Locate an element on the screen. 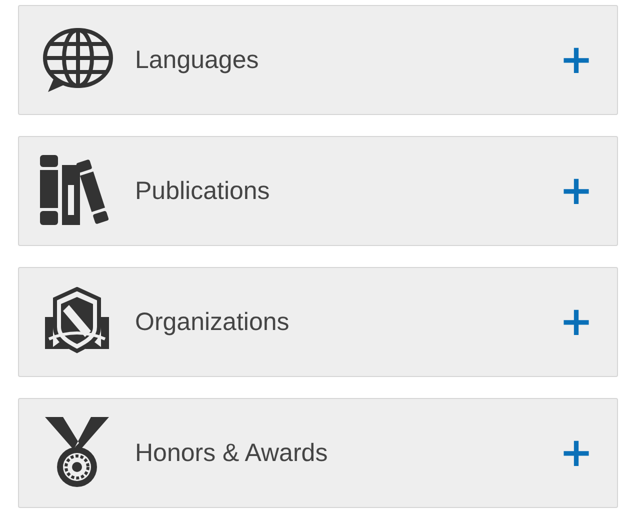 Image resolution: width=620 pixels, height=512 pixels. section-title: Publications is located at coordinates (203, 191).